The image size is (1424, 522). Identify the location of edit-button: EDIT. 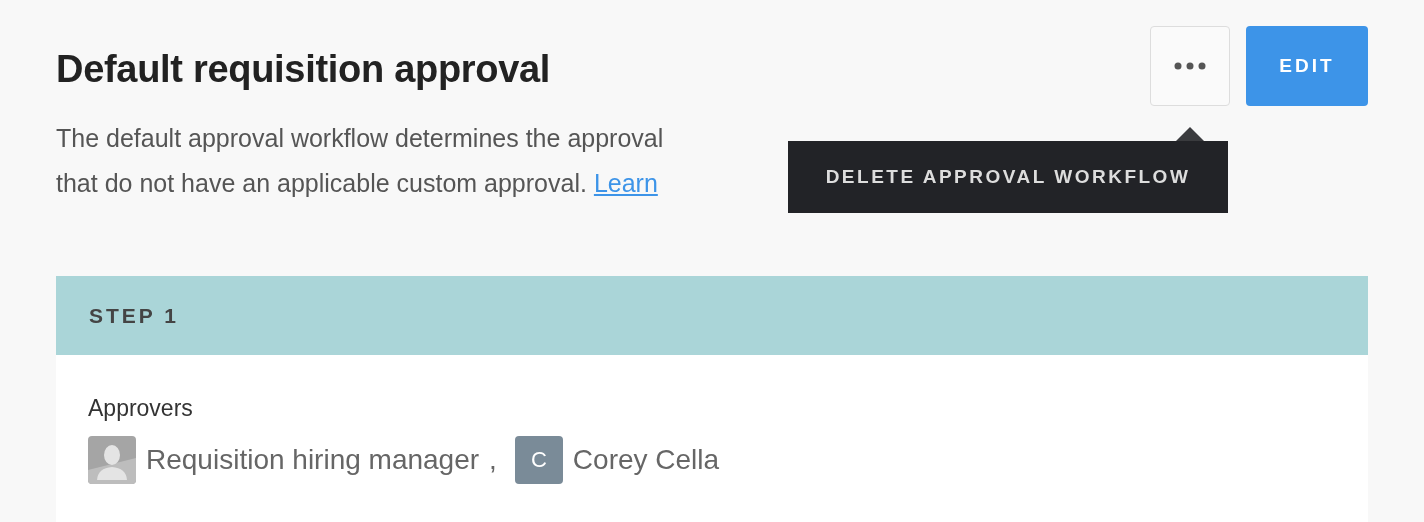
(1307, 66).